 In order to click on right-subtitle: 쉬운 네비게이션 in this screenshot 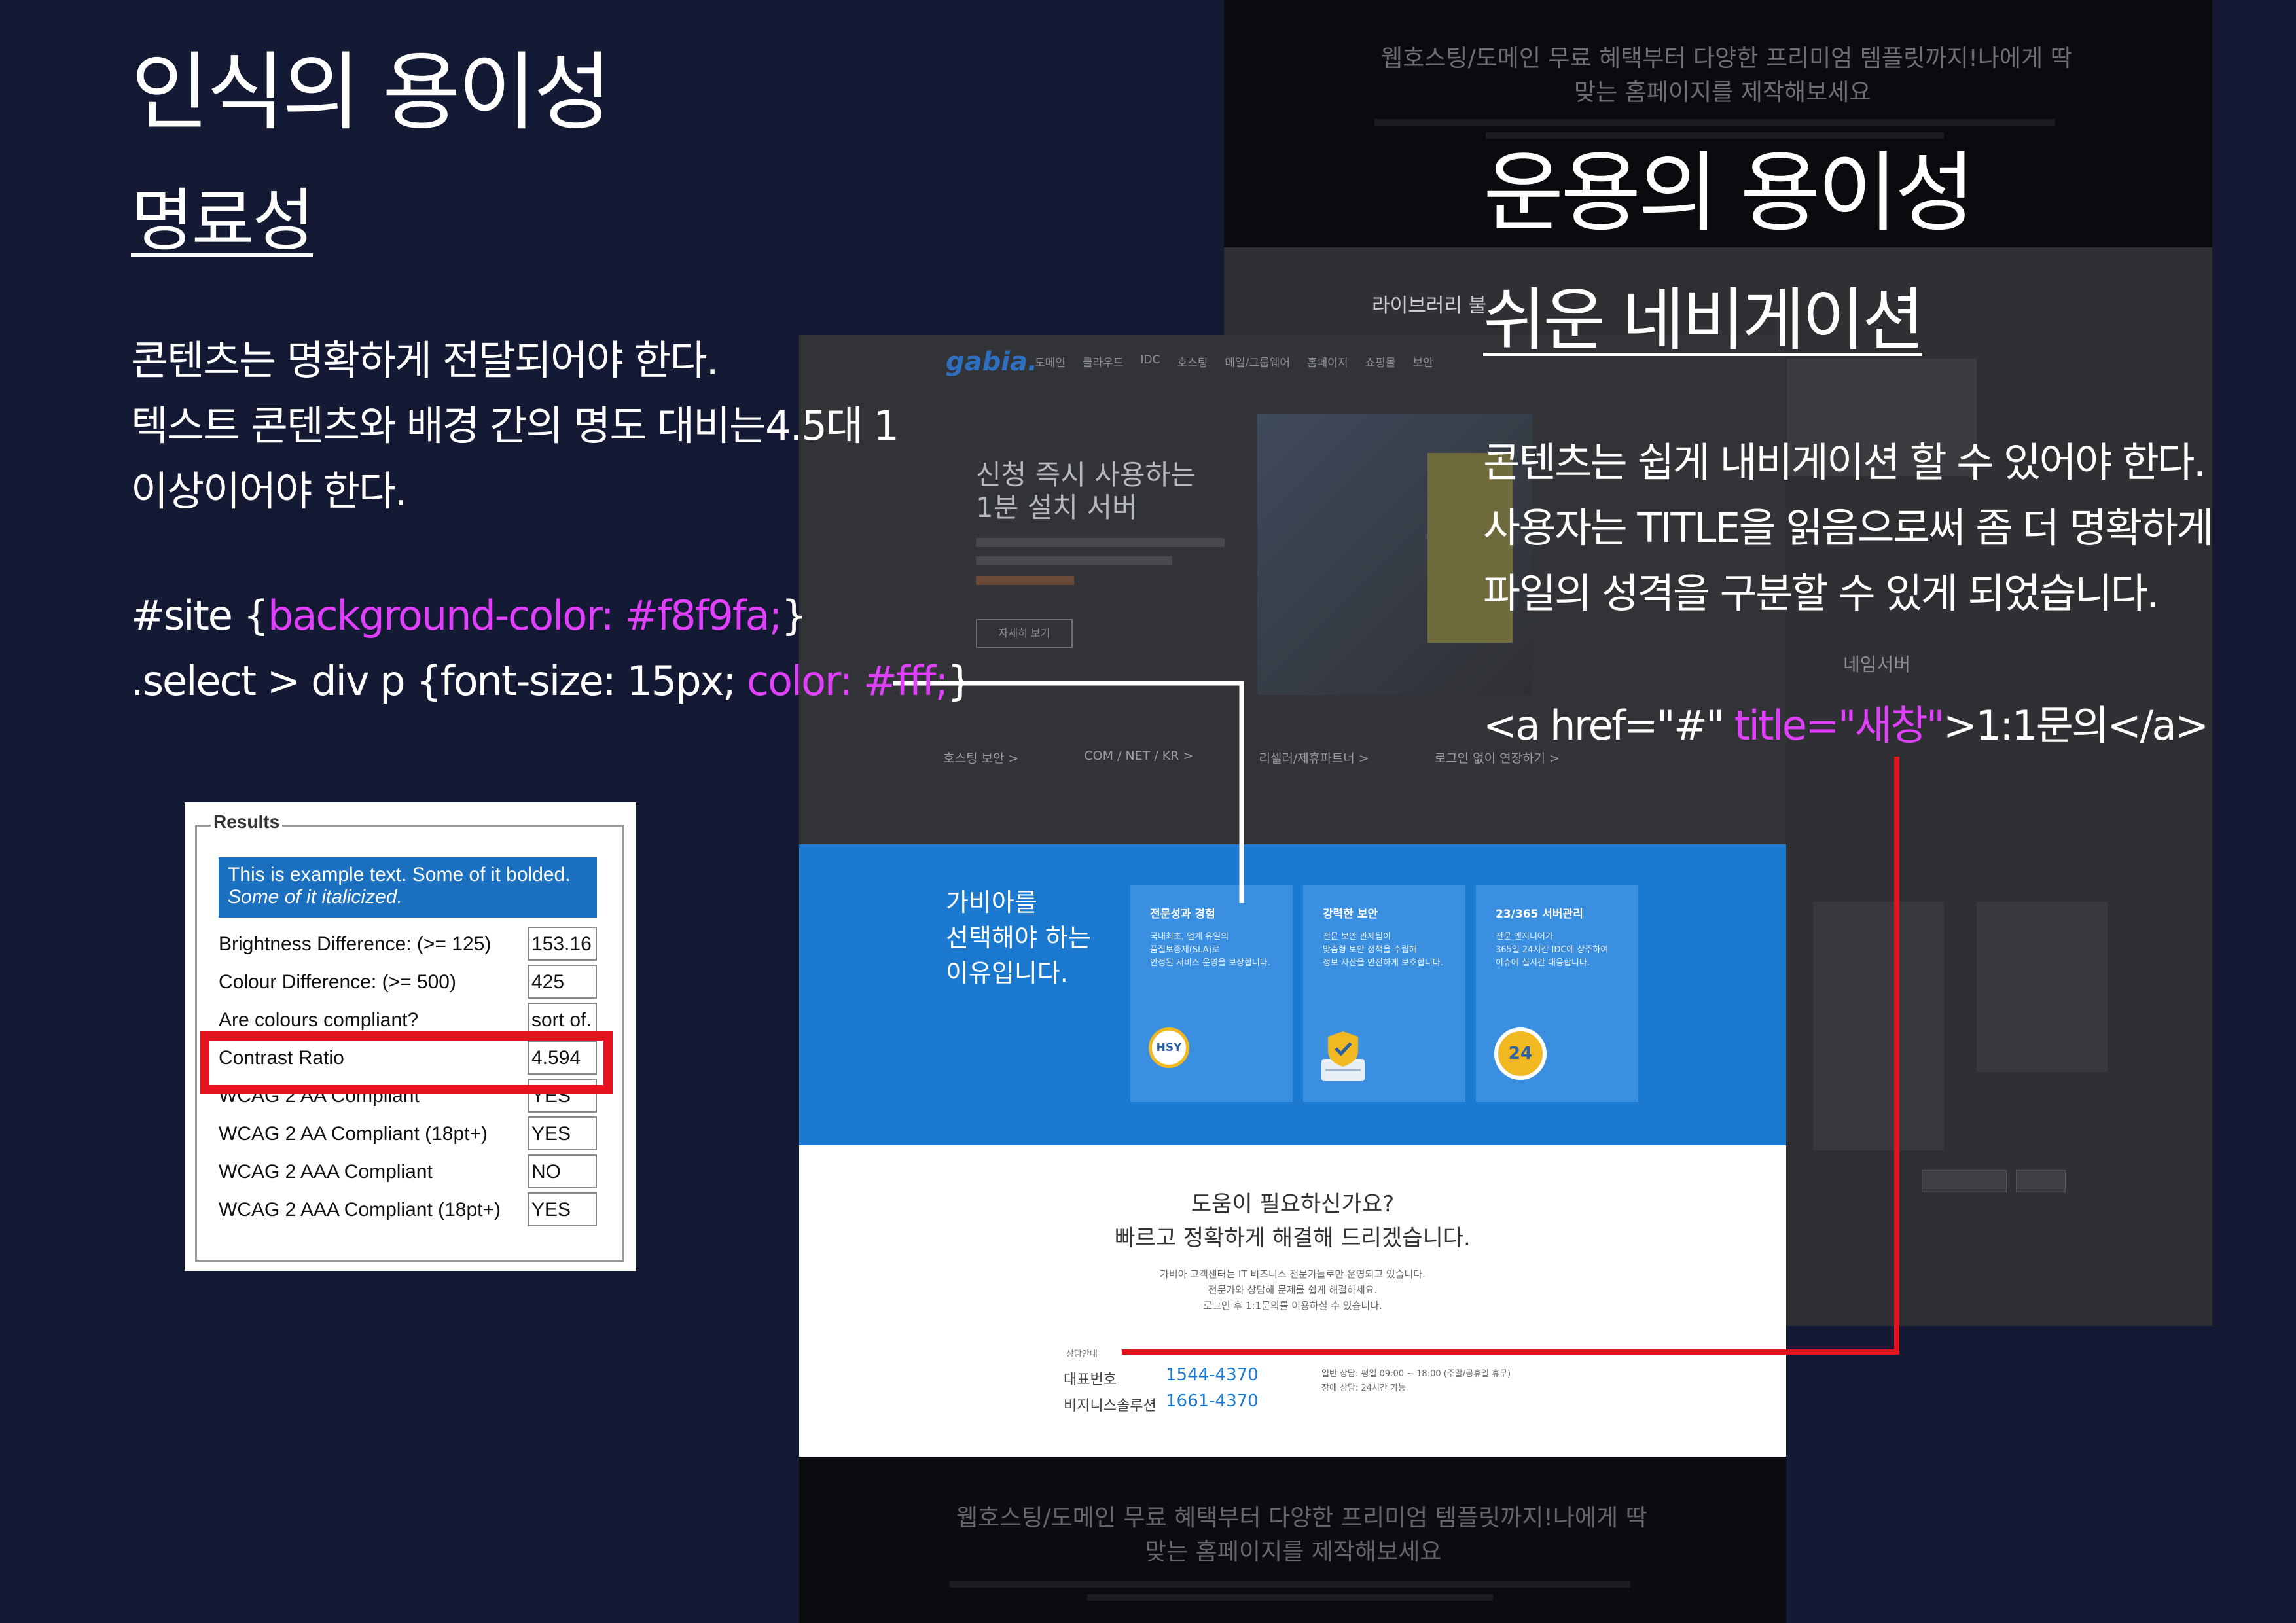, I will do `click(1704, 320)`.